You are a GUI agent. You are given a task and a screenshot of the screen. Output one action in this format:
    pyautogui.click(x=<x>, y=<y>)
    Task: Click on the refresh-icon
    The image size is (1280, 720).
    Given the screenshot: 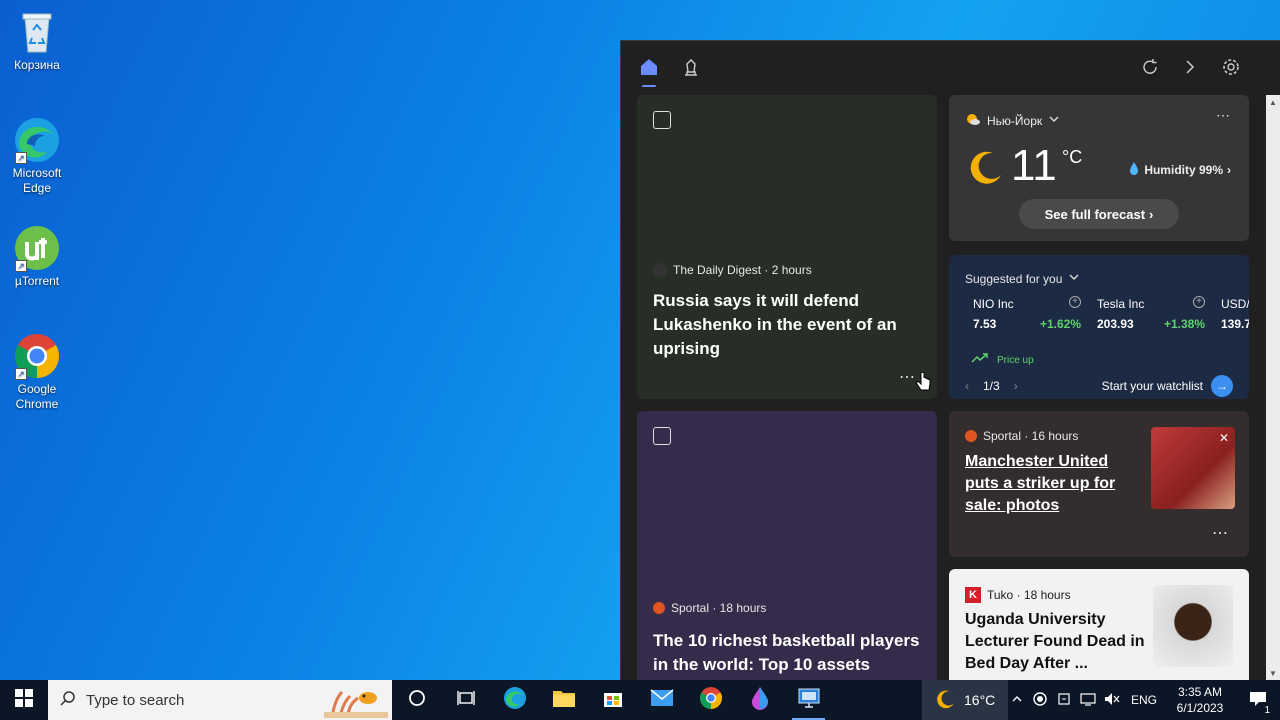 What is the action you would take?
    pyautogui.click(x=1150, y=69)
    